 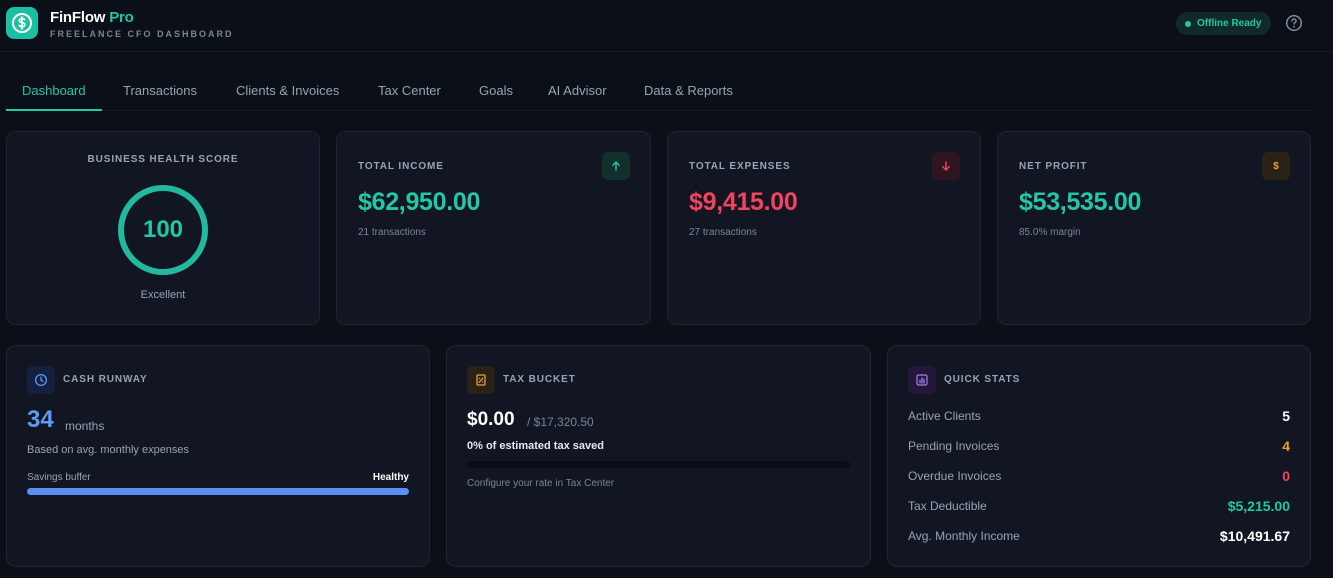 What do you see at coordinates (922, 380) in the screenshot?
I see `bar-chart-icon` at bounding box center [922, 380].